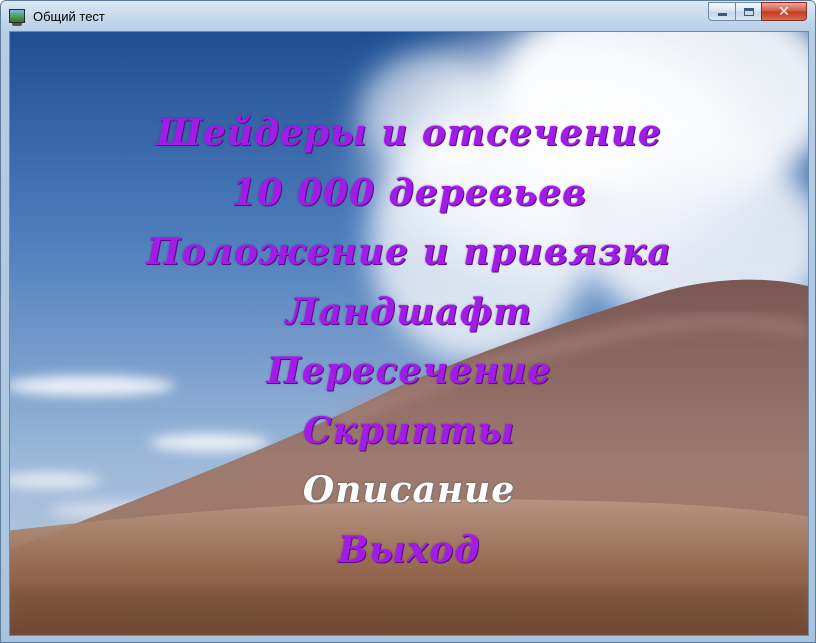 This screenshot has width=816, height=643. What do you see at coordinates (409, 134) in the screenshot?
I see `menu-item-shaders: Шейдеры и отсечение` at bounding box center [409, 134].